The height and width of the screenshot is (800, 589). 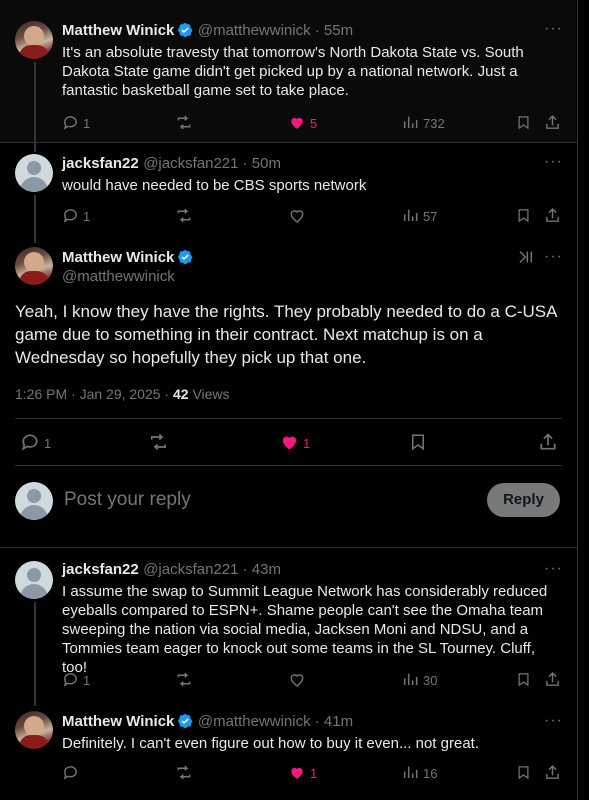 What do you see at coordinates (523, 500) in the screenshot?
I see `reply-button: Reply` at bounding box center [523, 500].